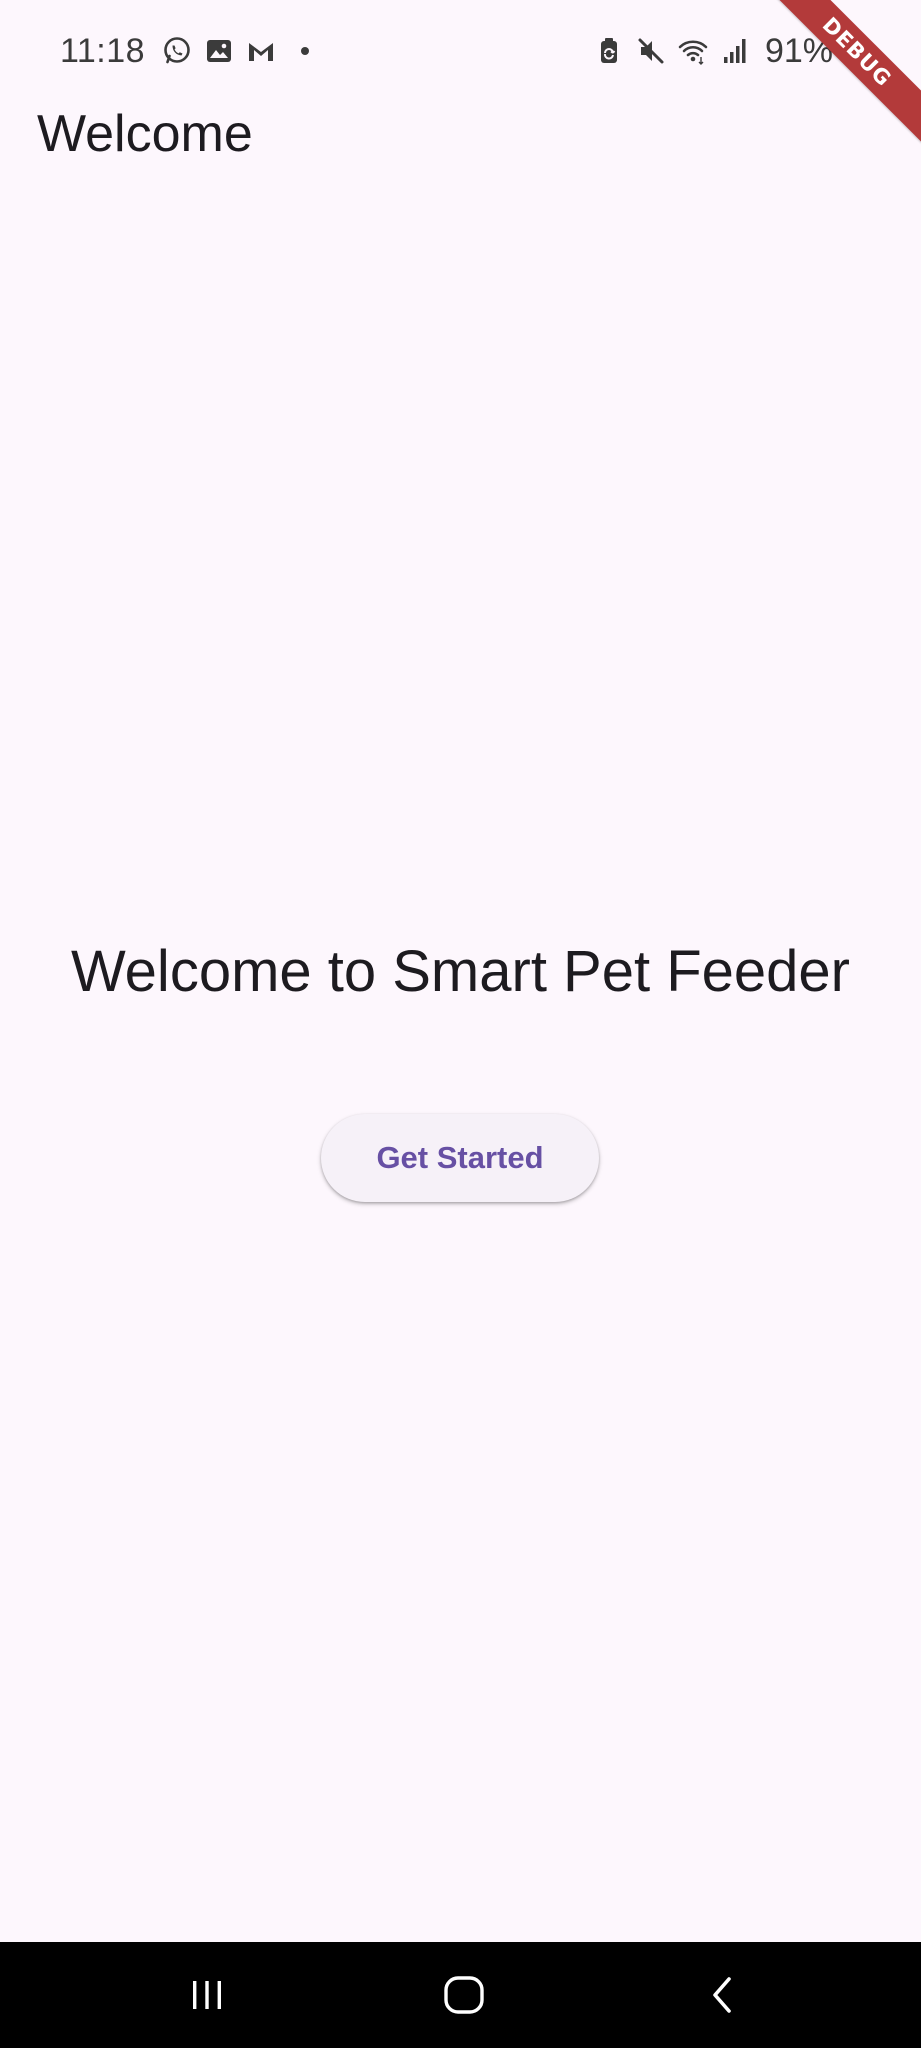  Describe the element at coordinates (145, 134) in the screenshot. I see `page-title: Welcome` at that location.